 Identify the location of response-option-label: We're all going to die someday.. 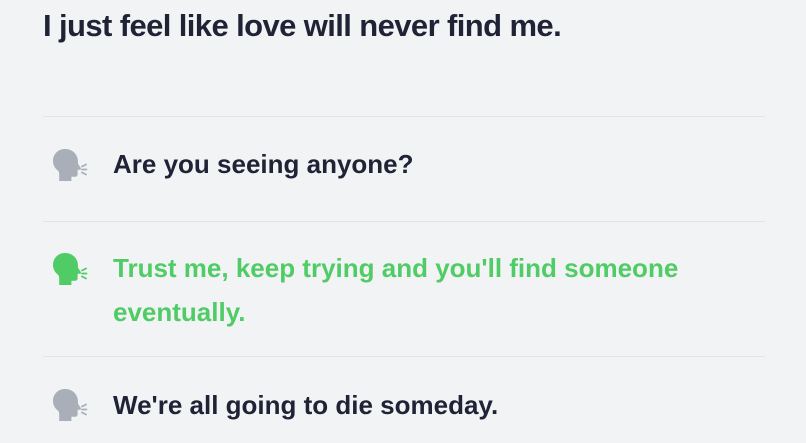
(306, 405).